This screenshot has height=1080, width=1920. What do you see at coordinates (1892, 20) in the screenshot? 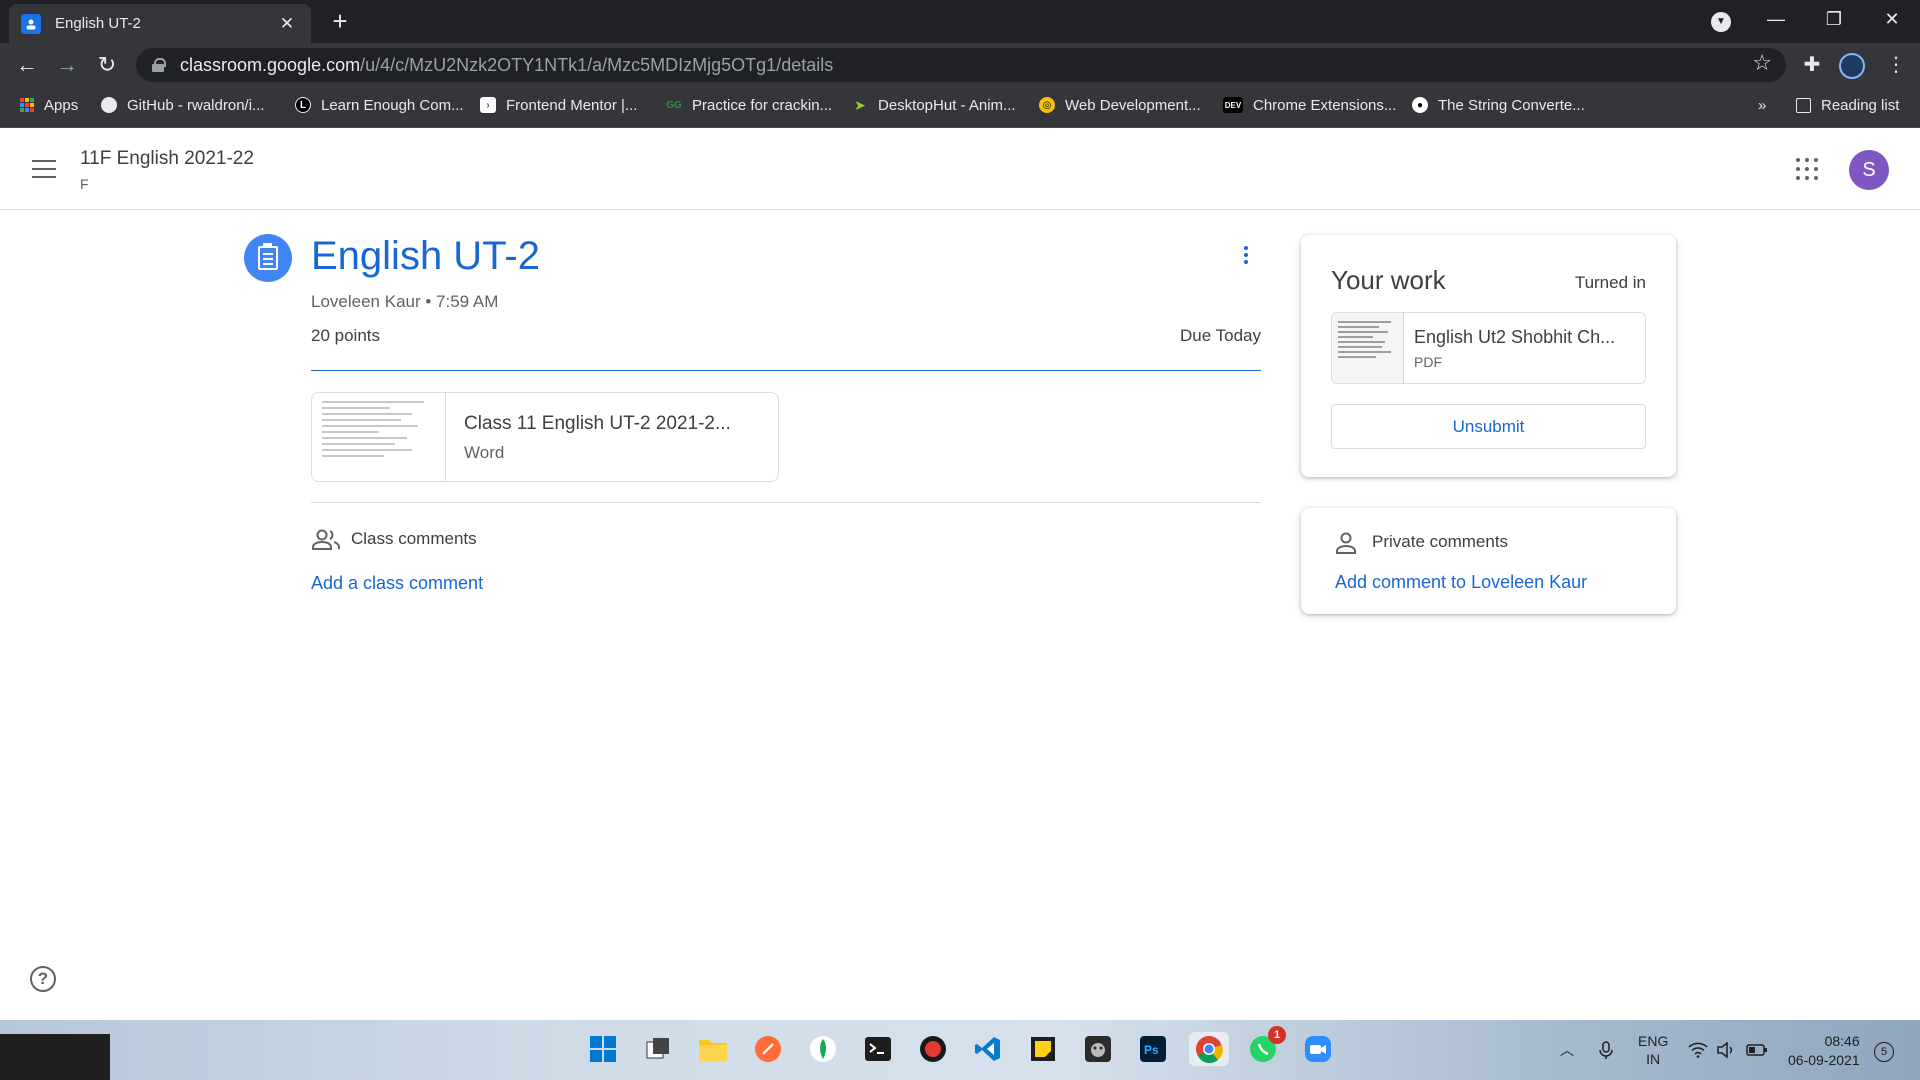
I see `close-window-button: ✕` at bounding box center [1892, 20].